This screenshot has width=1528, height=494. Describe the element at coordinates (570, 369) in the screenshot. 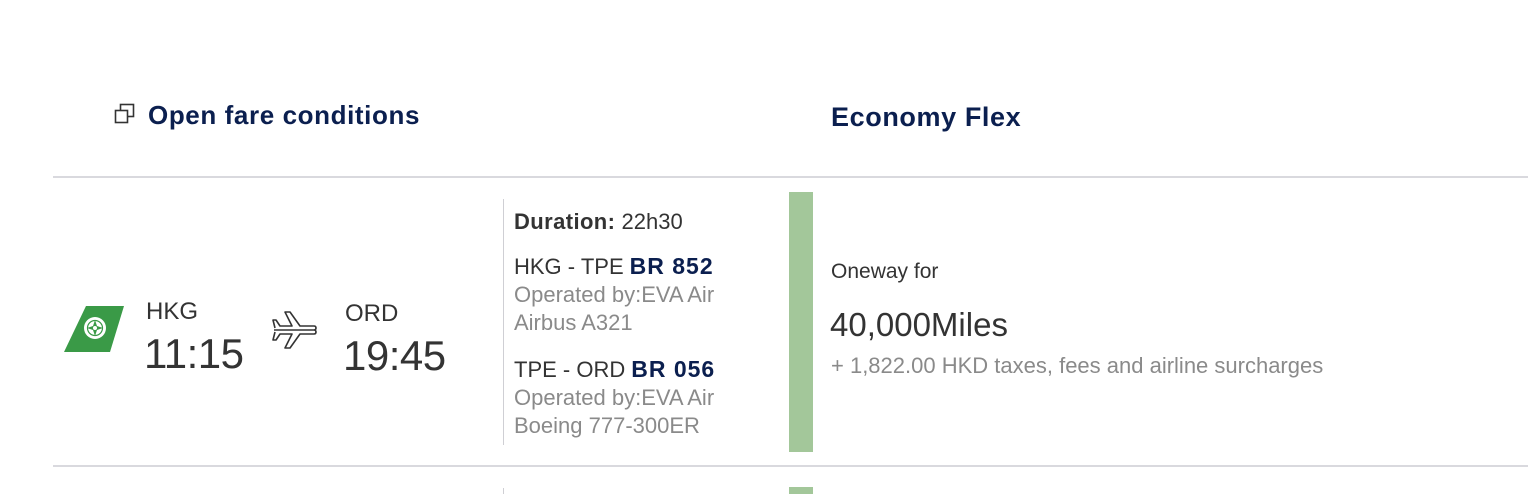

I see `segment-route-text: TPE - ORD` at that location.